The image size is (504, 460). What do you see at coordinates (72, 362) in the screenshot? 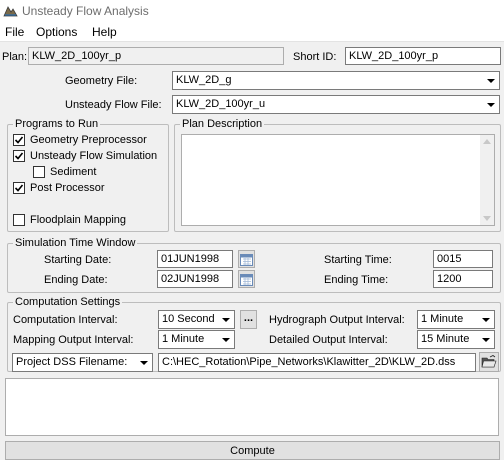
I see `dss-filename-selector-value: Project DSS Filename:` at bounding box center [72, 362].